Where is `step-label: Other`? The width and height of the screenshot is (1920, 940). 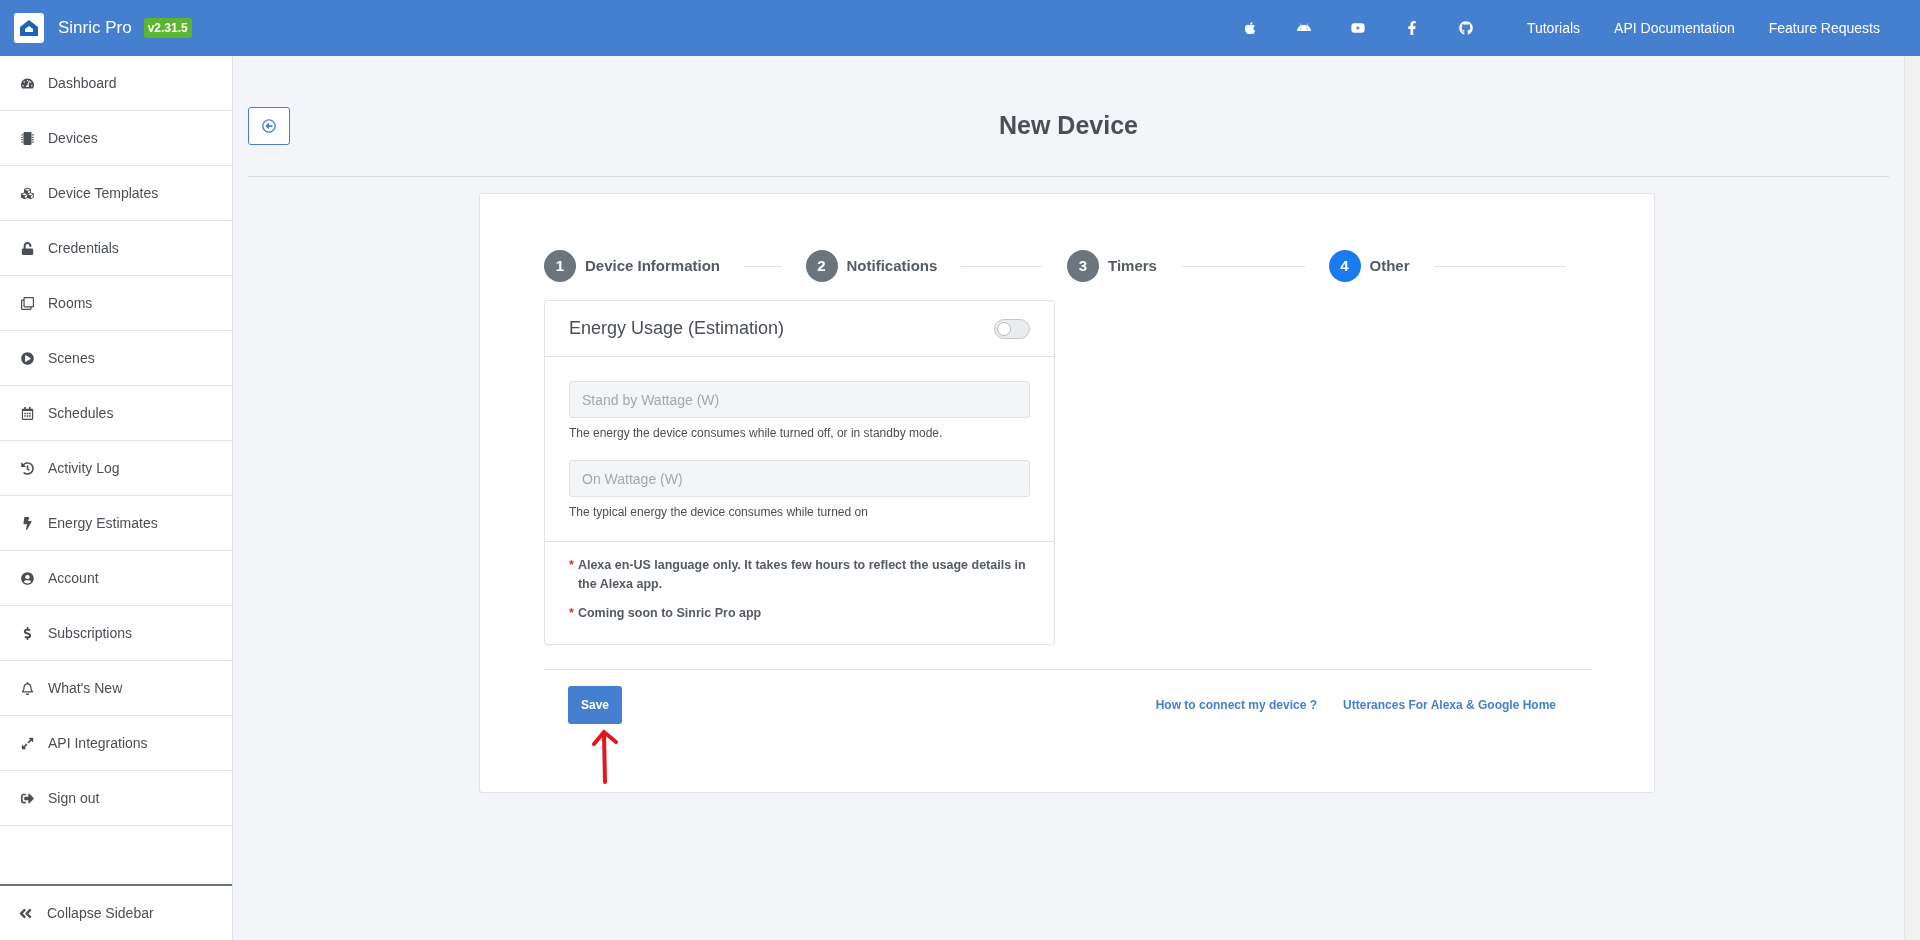 step-label: Other is located at coordinates (1389, 266).